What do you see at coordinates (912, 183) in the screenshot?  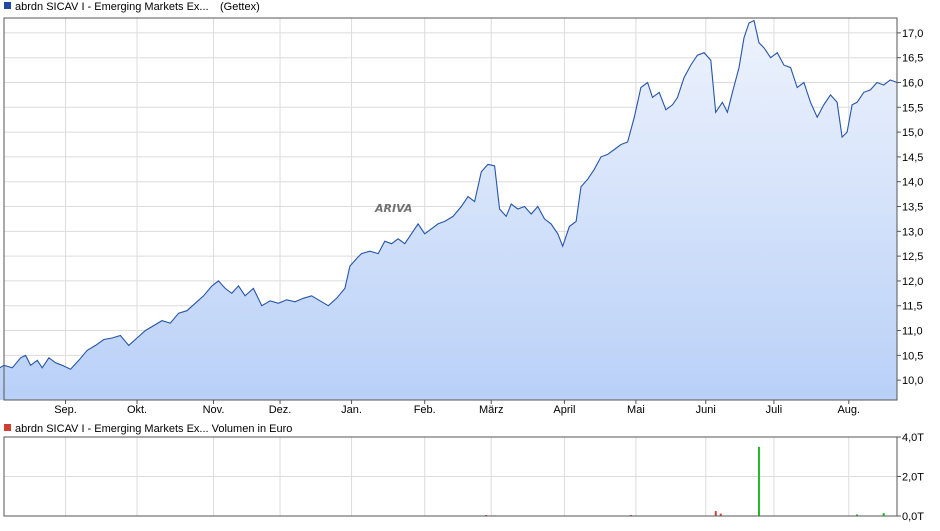 I see `price-y-tick-label: 14,0` at bounding box center [912, 183].